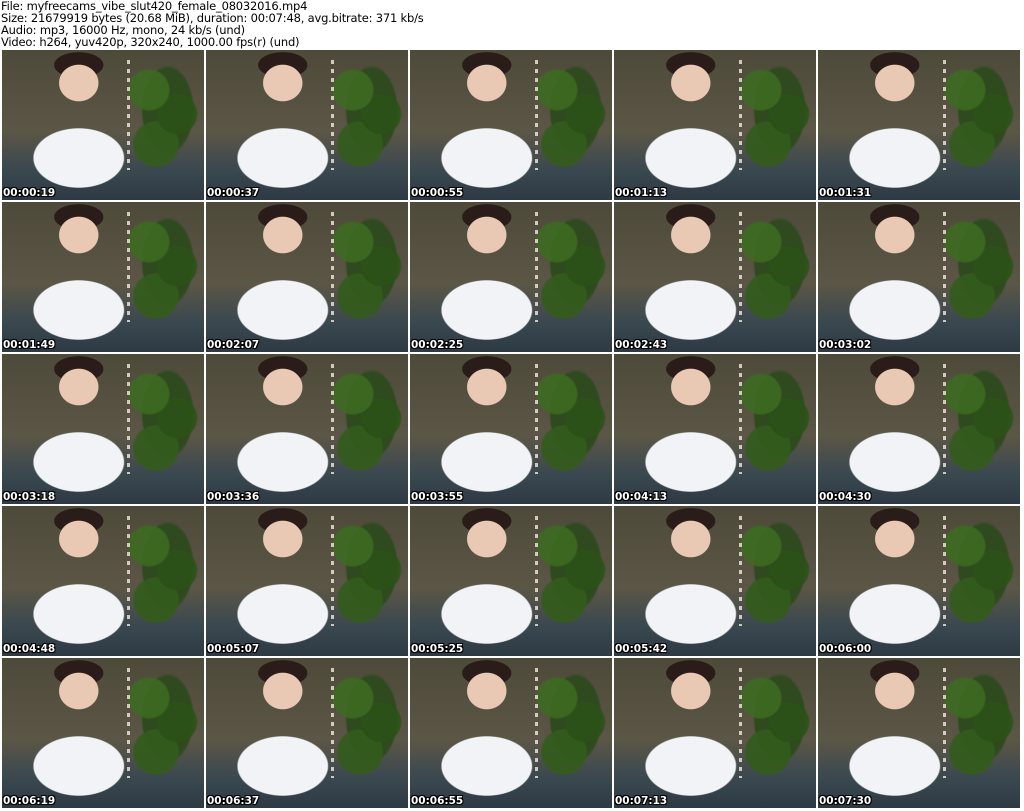  What do you see at coordinates (103, 125) in the screenshot?
I see `video-thumbnail: 00:00:19` at bounding box center [103, 125].